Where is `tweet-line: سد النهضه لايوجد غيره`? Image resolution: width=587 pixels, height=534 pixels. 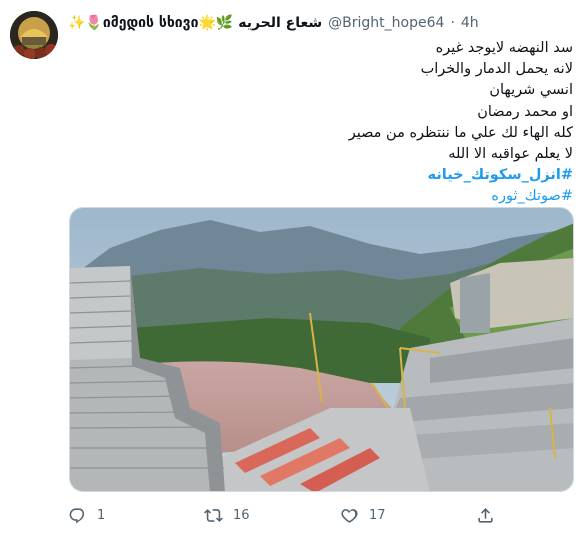 tweet-line: سد النهضه لايوجد غيره is located at coordinates (504, 48).